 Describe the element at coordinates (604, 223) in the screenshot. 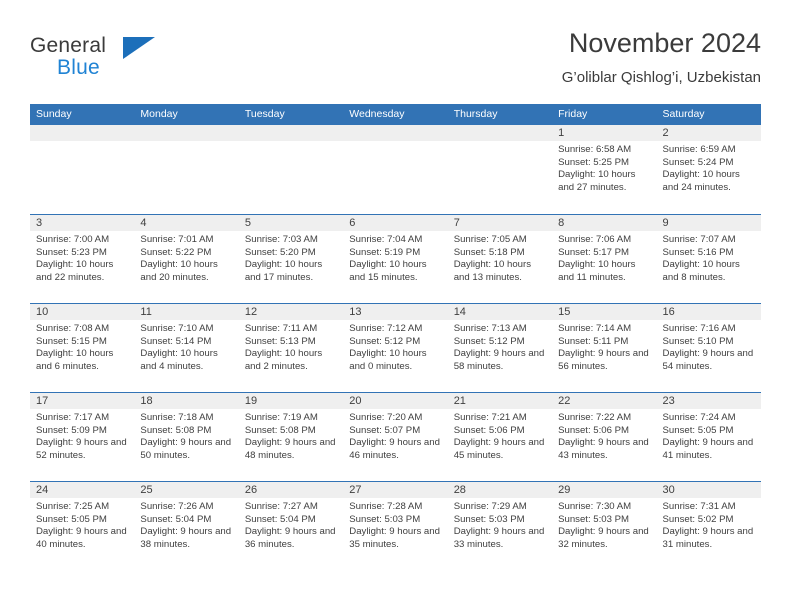

I see `day-number: 8` at that location.